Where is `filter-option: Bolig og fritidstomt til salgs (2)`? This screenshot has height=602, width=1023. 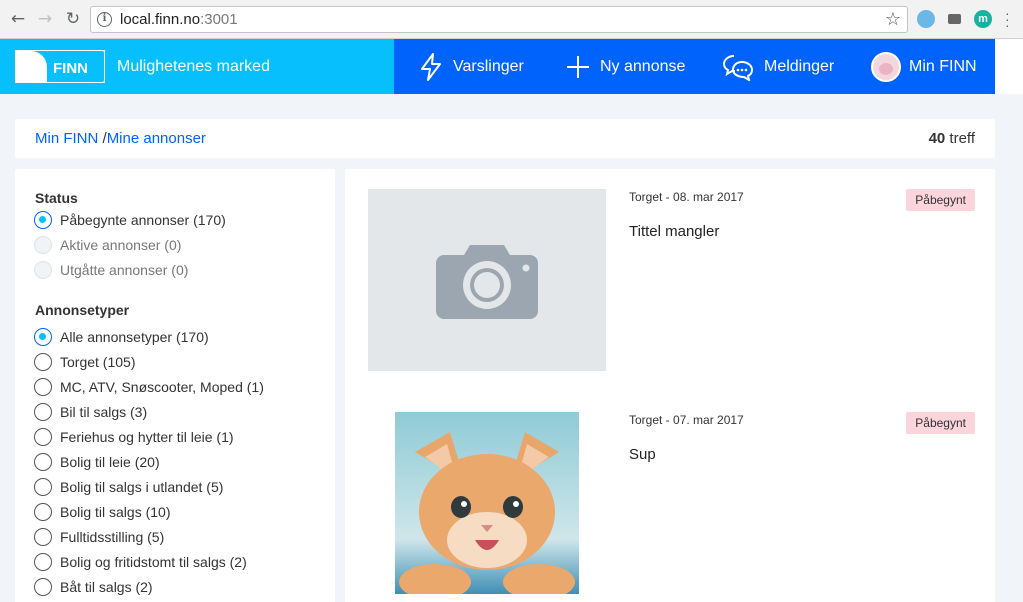
filter-option: Bolig og fritidstomt til salgs (2) is located at coordinates (140, 562).